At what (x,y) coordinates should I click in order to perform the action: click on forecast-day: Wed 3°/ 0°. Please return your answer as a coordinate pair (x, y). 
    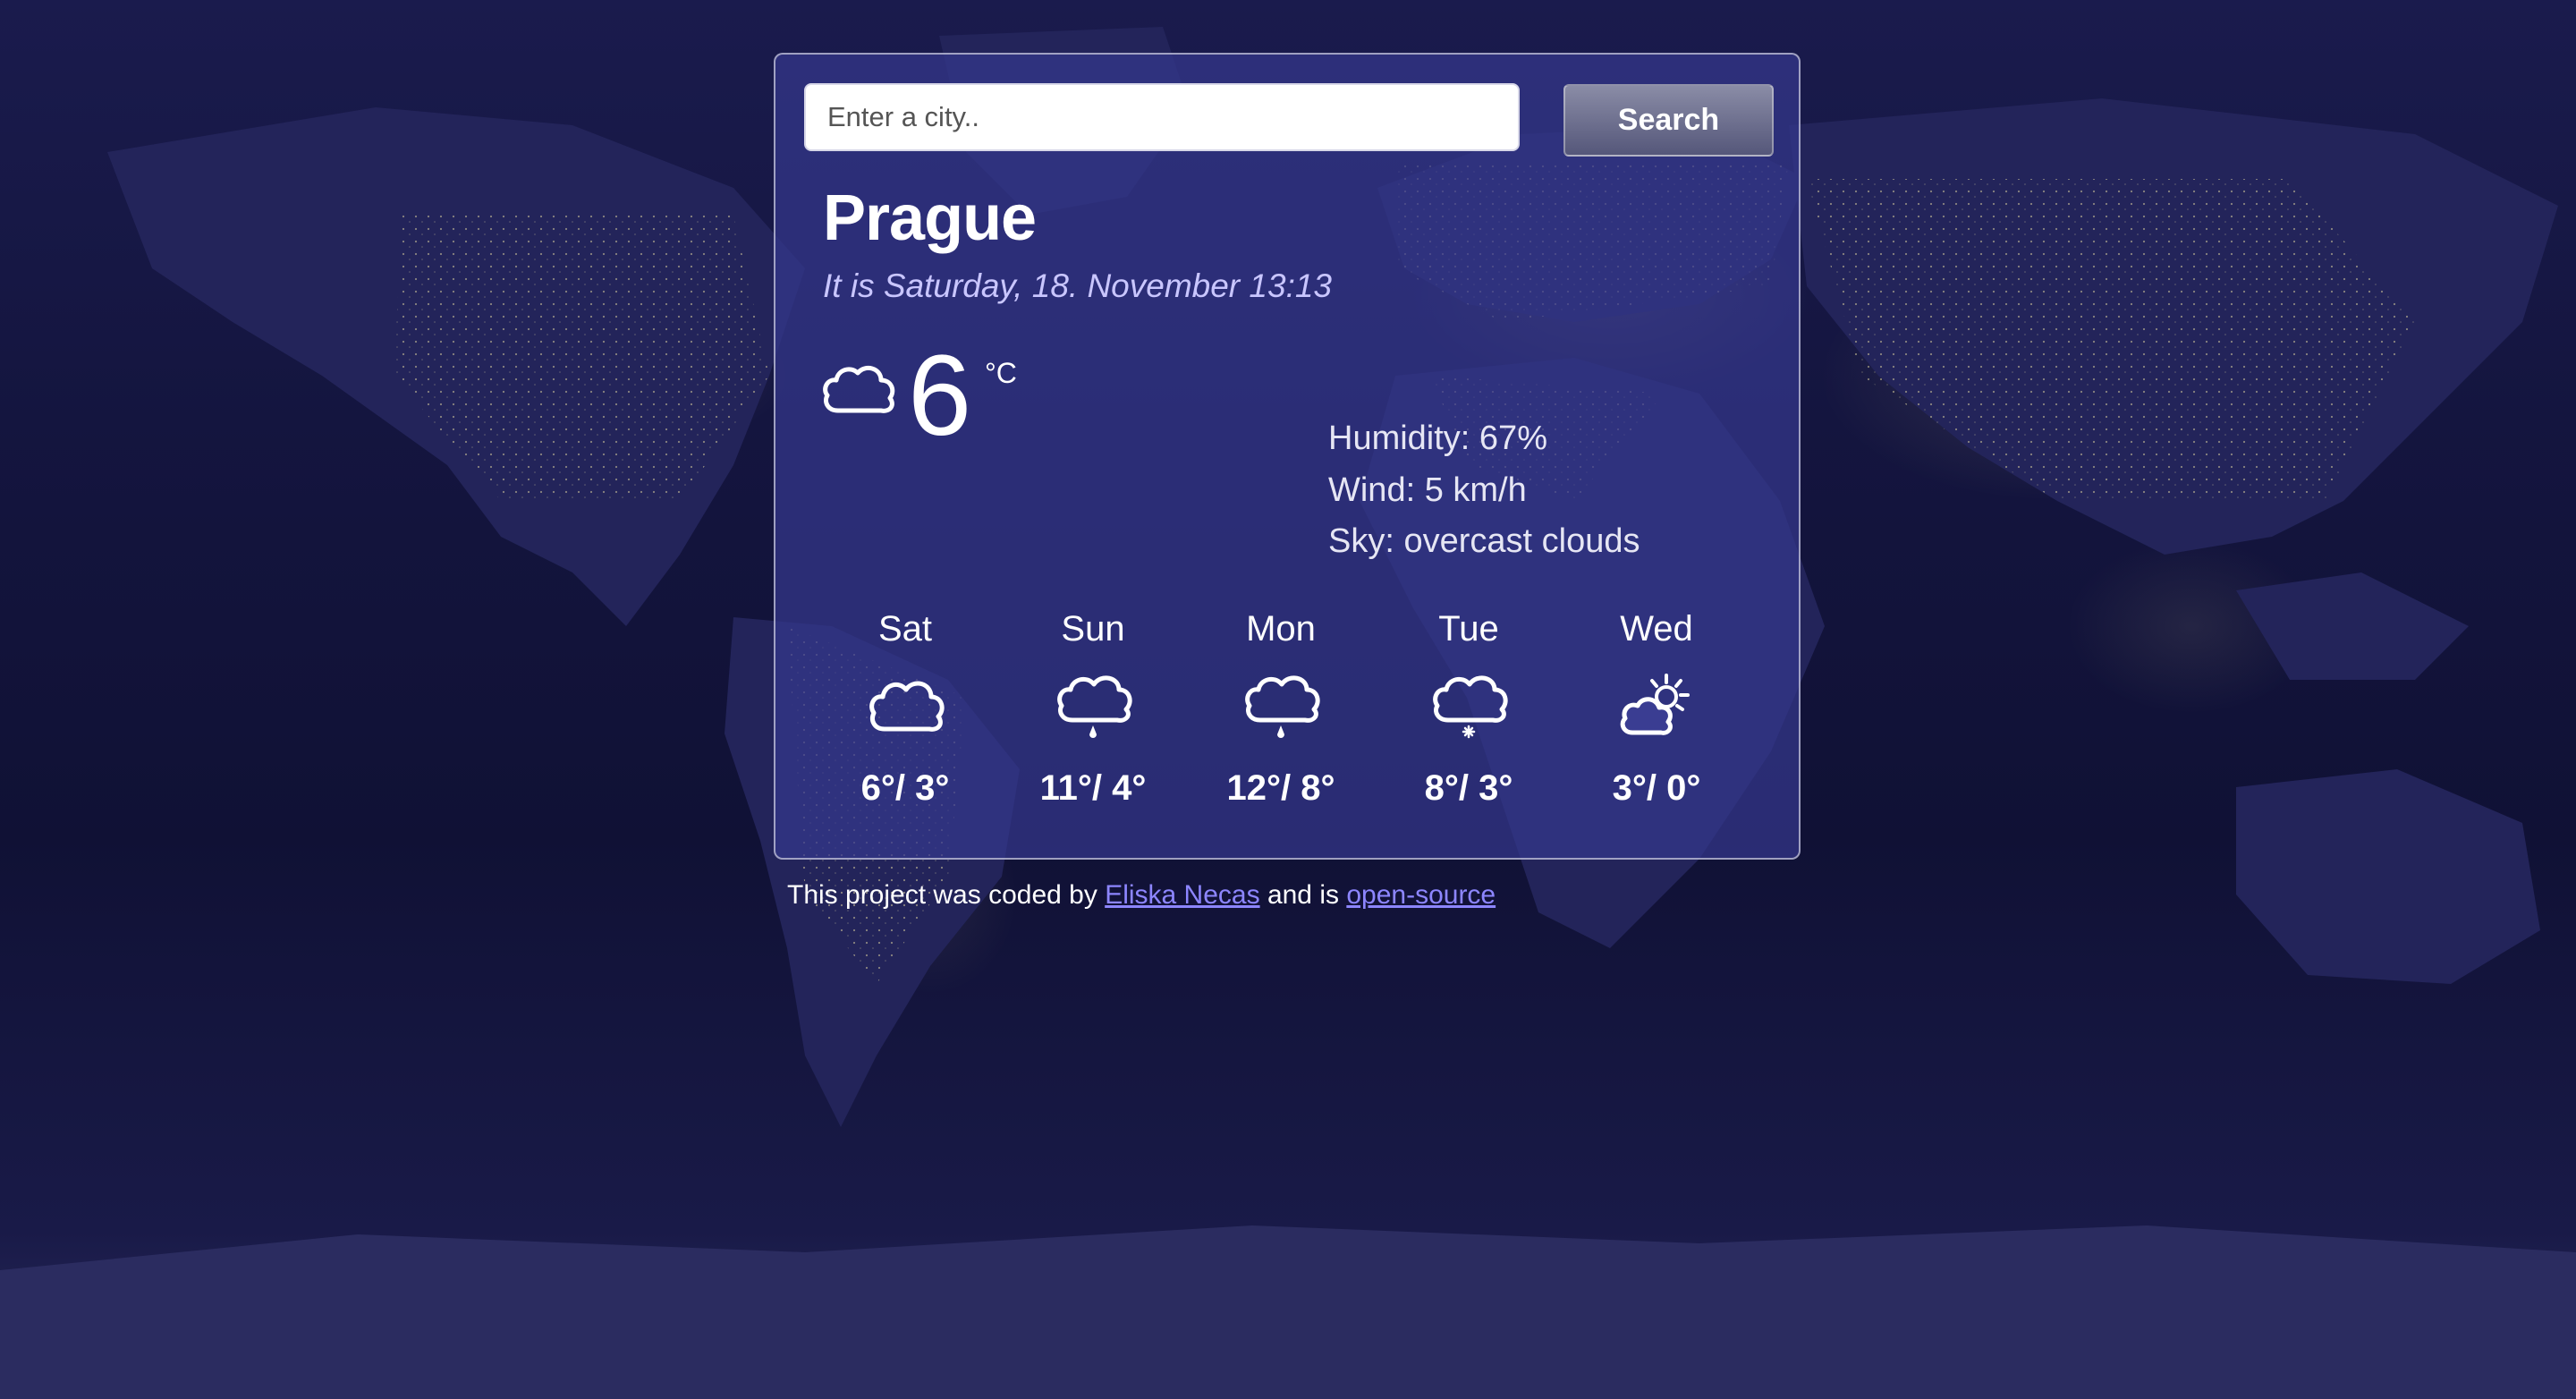
    Looking at the image, I should click on (1656, 709).